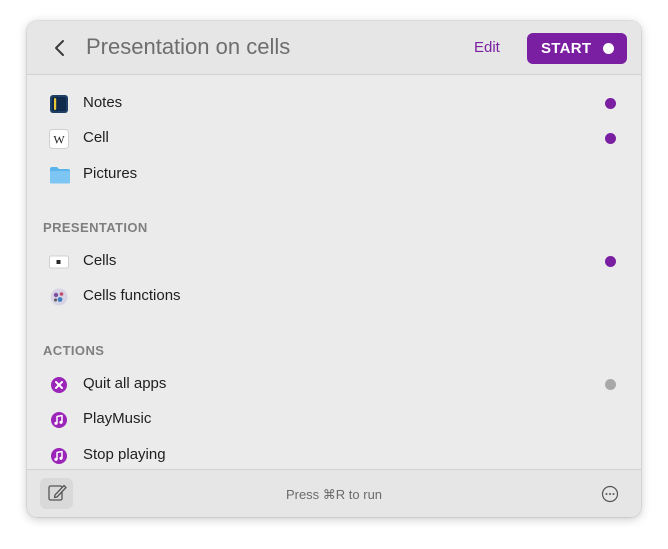 The height and width of the screenshot is (549, 668). Describe the element at coordinates (334, 419) in the screenshot. I see `list-item-playmusic: PlayMusic` at that location.